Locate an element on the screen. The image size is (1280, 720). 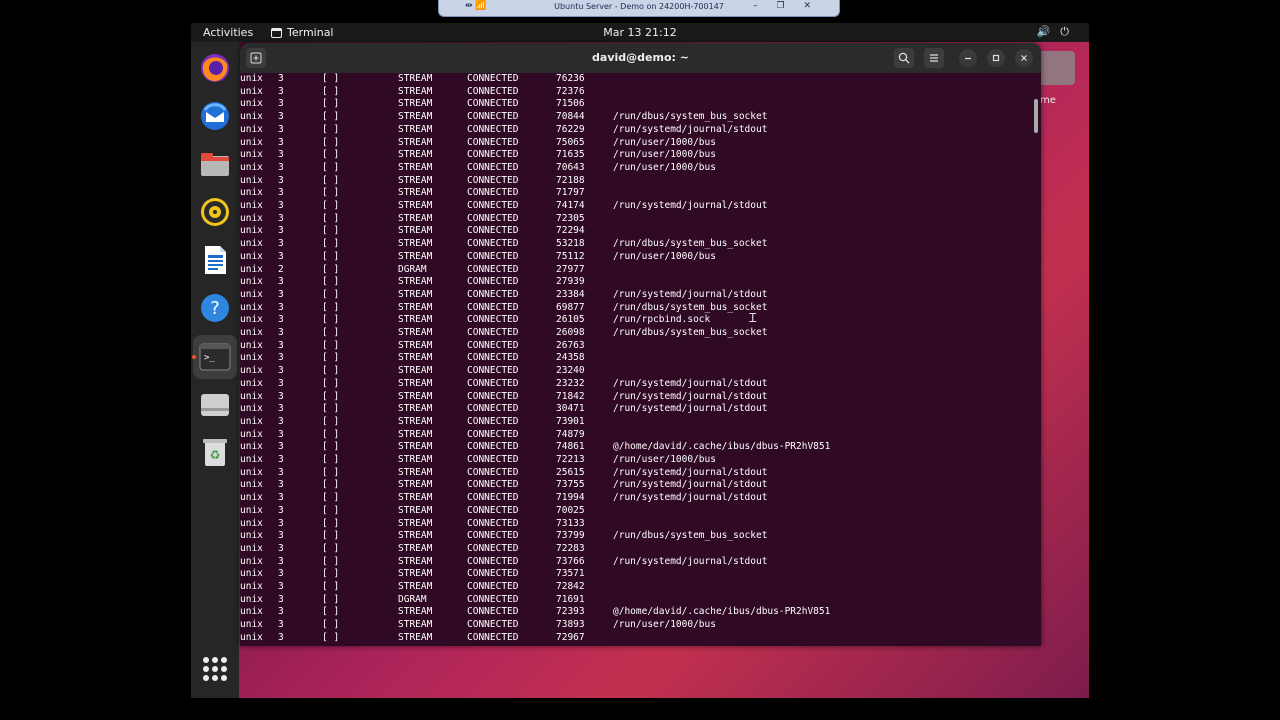
maximize-button is located at coordinates (996, 58).